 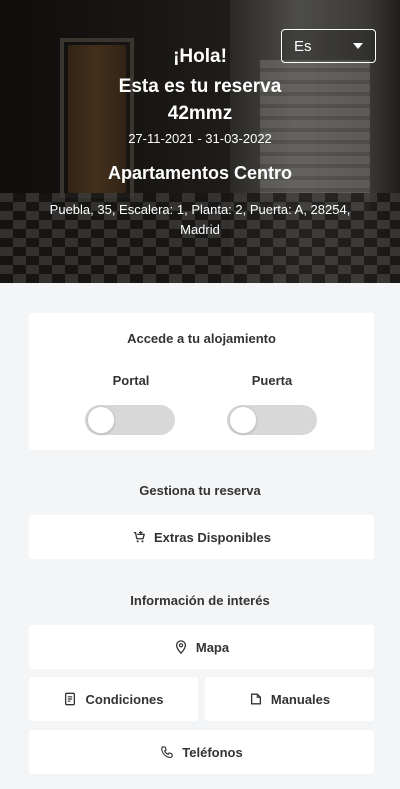 I want to click on extras-label: Extras Disponibles, so click(x=212, y=537).